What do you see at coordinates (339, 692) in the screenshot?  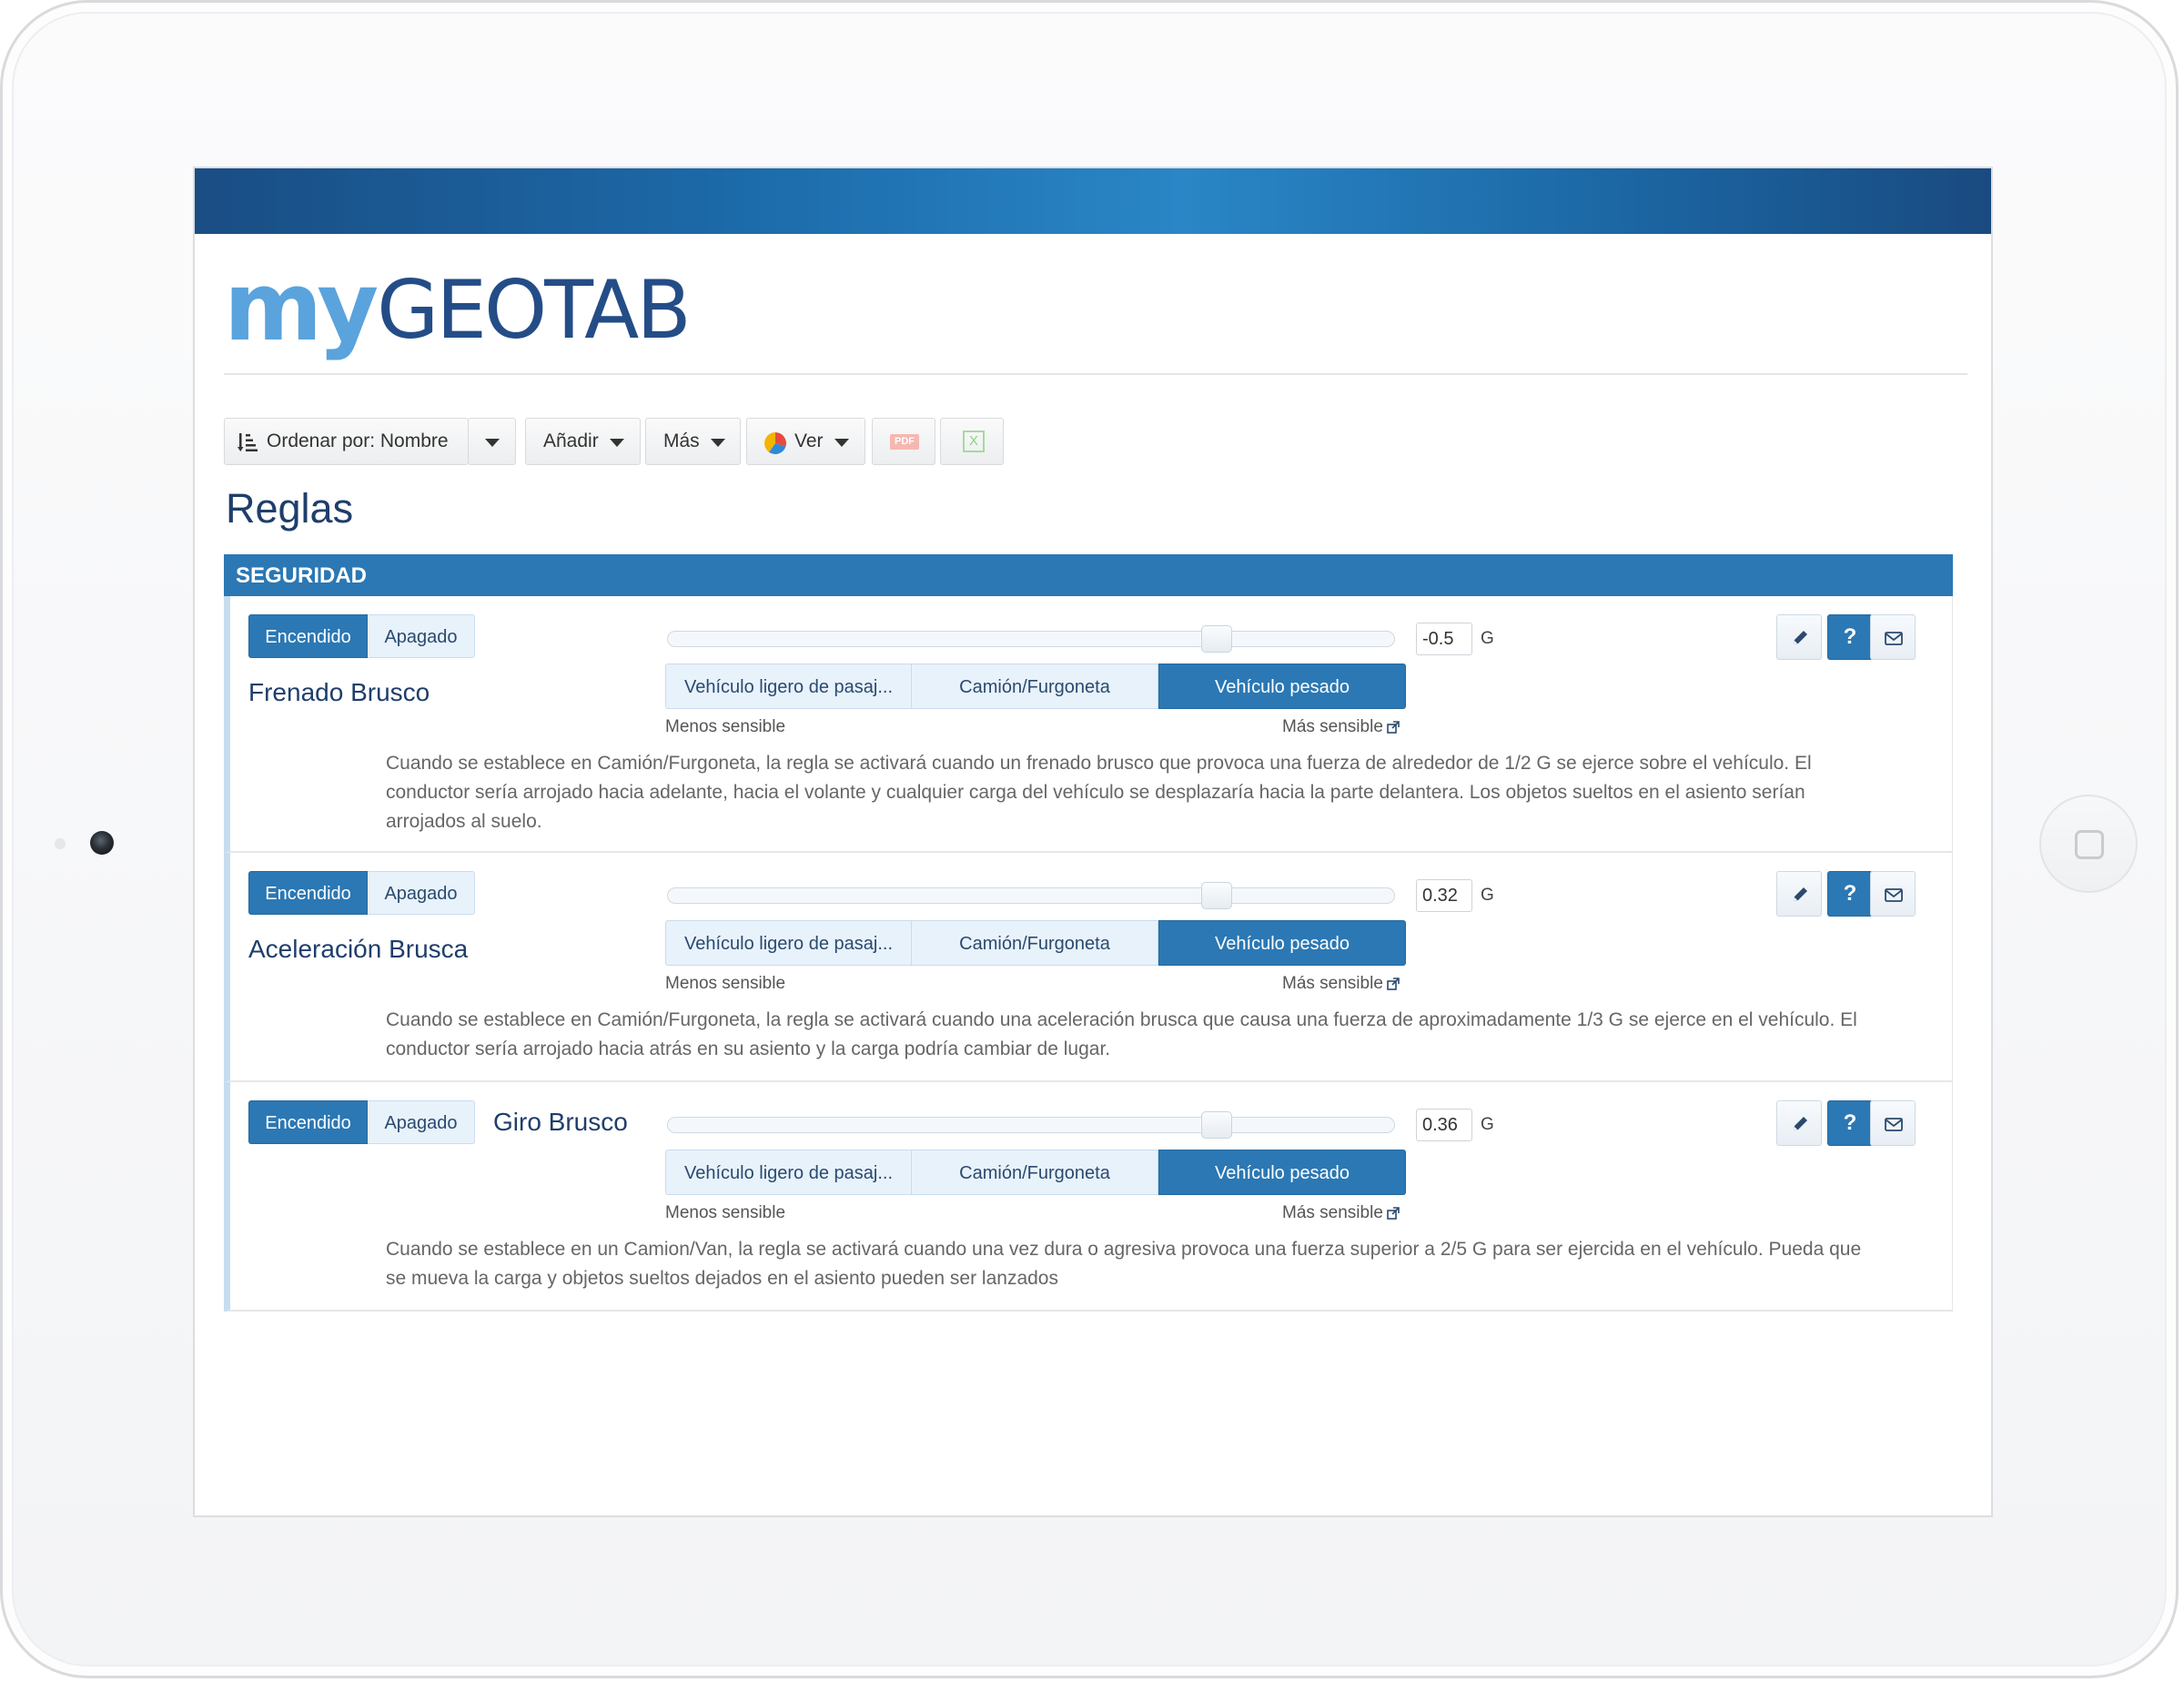 I see `rule-name: Frenado Brusco` at bounding box center [339, 692].